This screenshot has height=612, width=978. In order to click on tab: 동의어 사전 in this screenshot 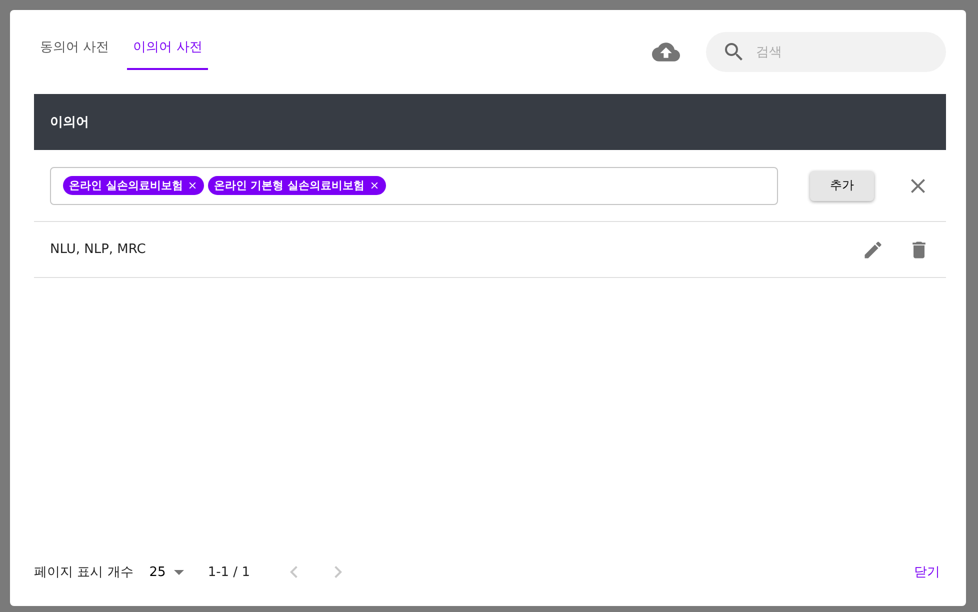, I will do `click(75, 48)`.